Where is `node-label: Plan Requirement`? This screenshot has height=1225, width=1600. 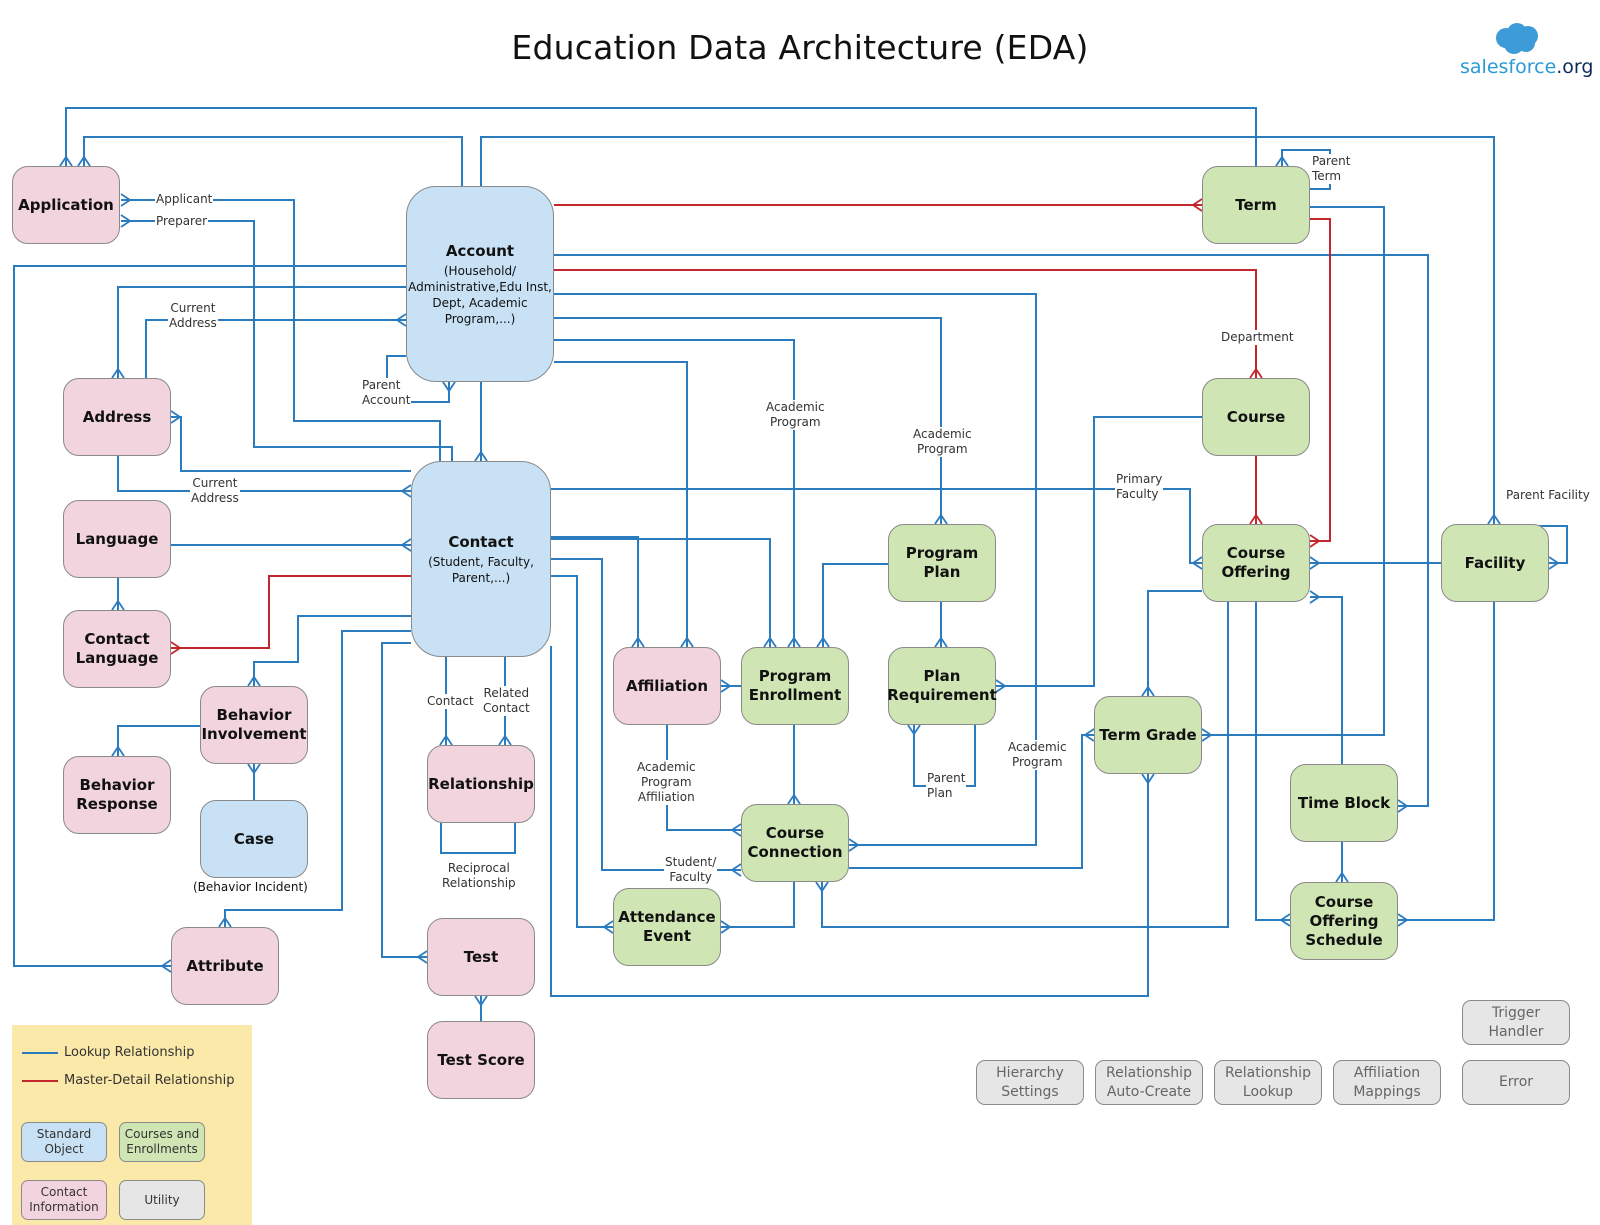
node-label: Plan Requirement is located at coordinates (942, 685).